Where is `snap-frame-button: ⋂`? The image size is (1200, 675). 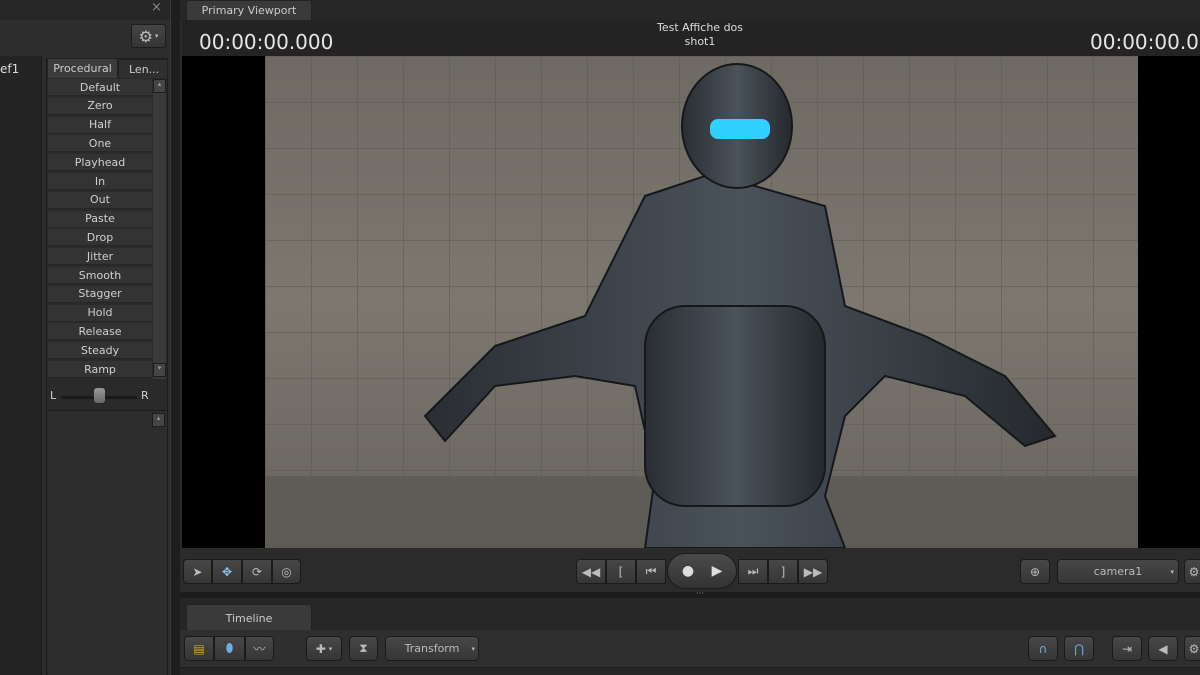
snap-frame-button: ⋂ is located at coordinates (1079, 648).